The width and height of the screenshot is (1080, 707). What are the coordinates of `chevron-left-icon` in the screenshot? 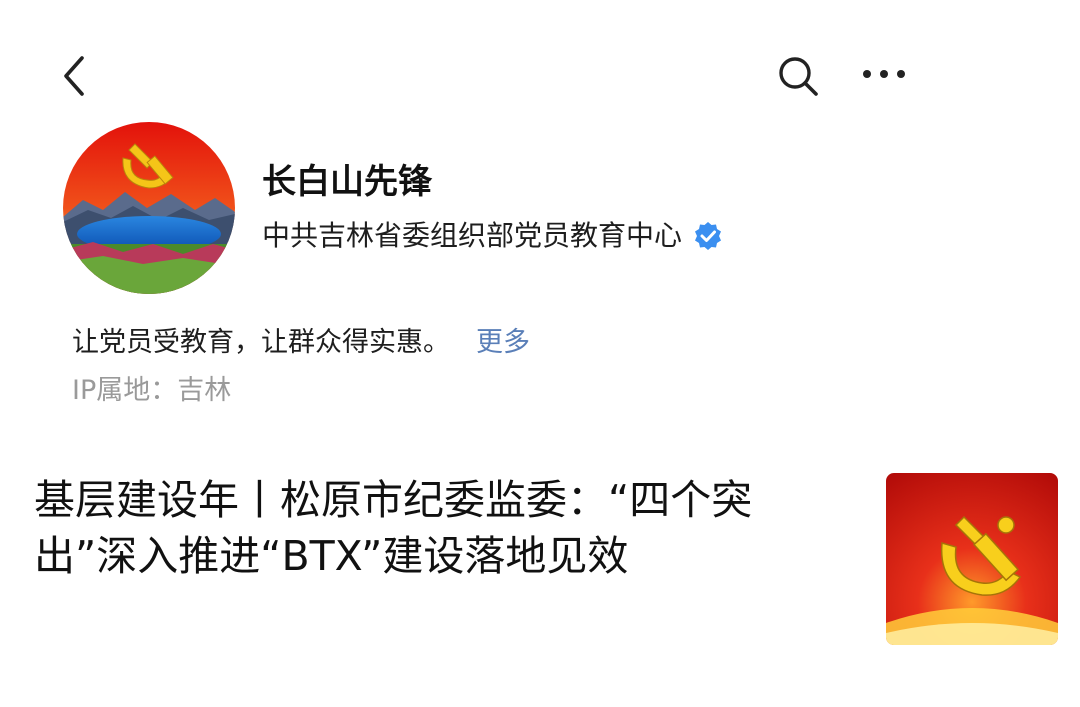 It's located at (74, 76).